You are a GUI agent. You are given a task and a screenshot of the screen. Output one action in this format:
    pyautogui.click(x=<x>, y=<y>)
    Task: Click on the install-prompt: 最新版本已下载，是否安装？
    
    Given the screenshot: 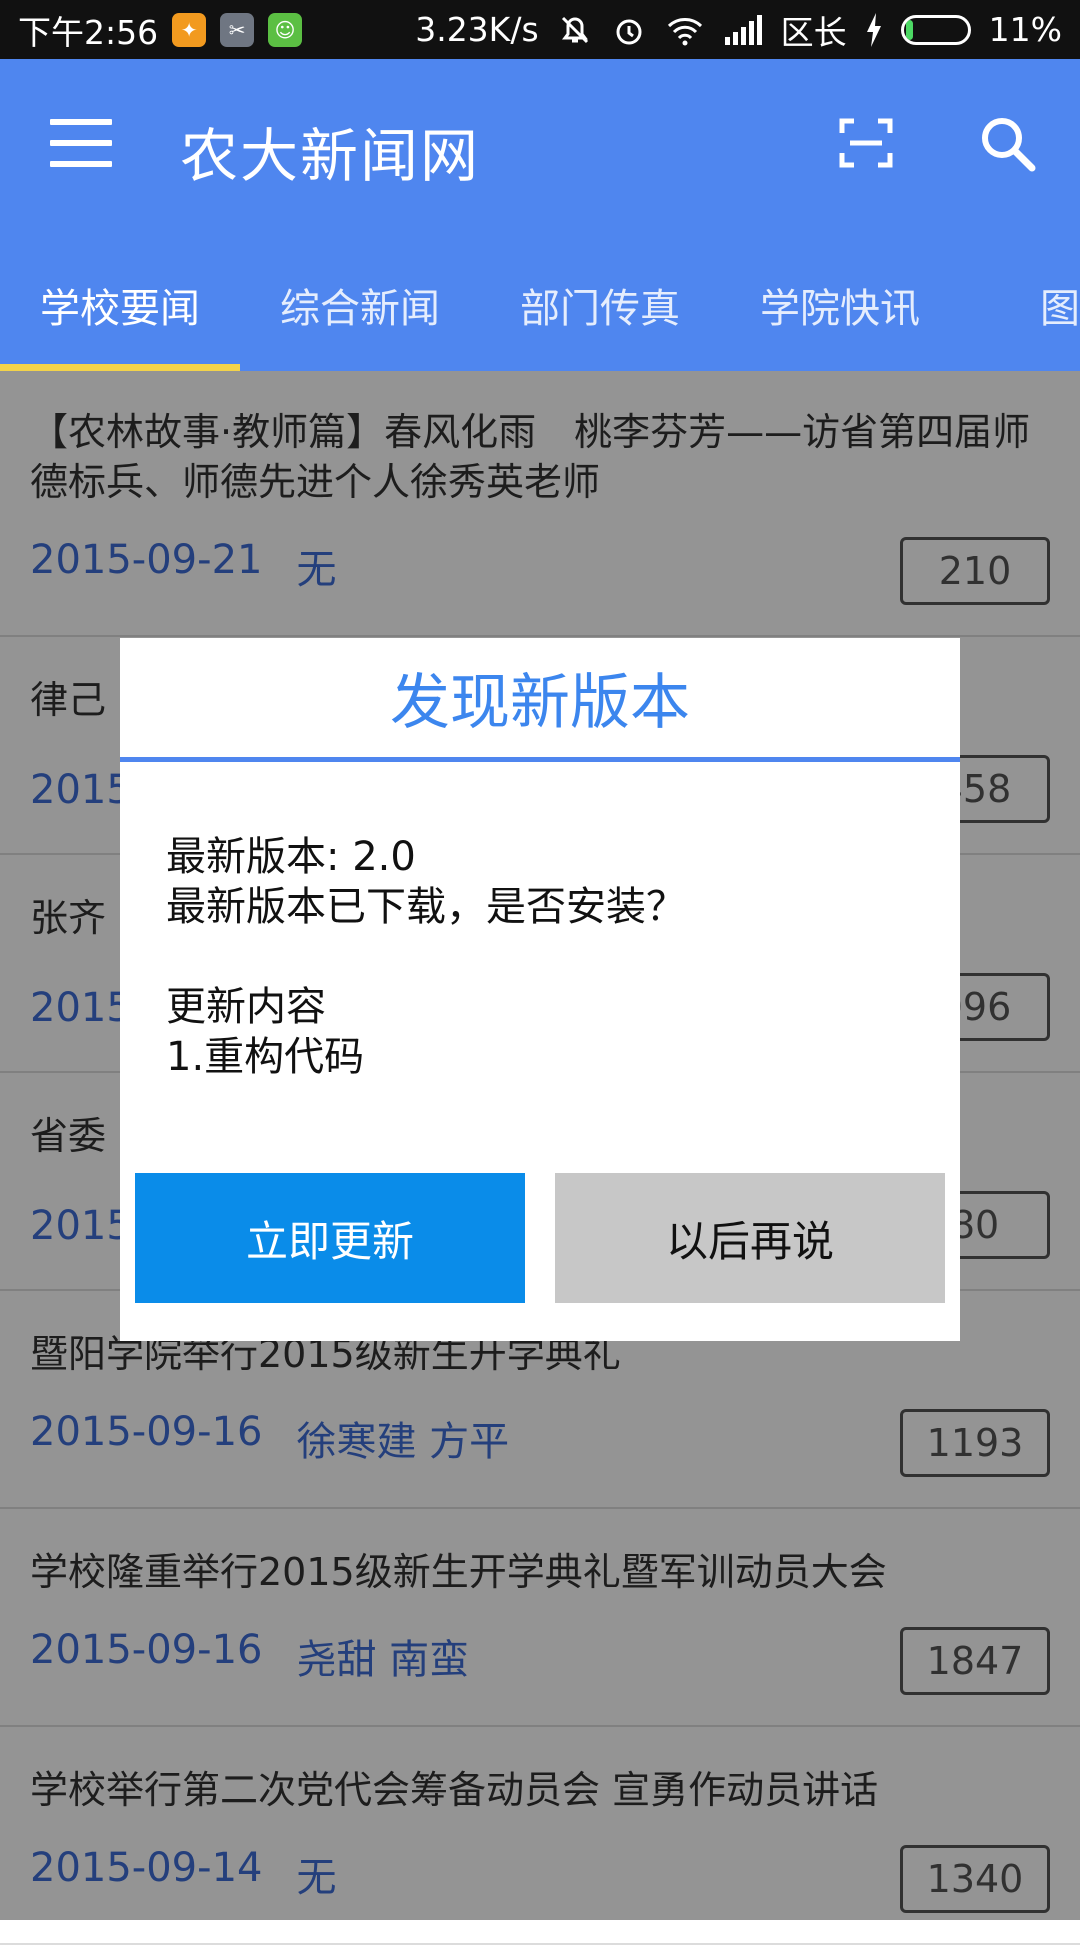 What is the action you would take?
    pyautogui.click(x=426, y=907)
    